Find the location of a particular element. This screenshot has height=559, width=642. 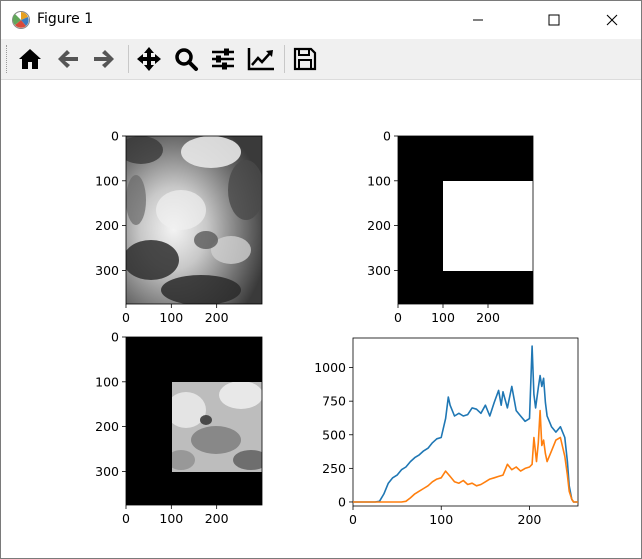

masked-image-region is located at coordinates (217, 427).